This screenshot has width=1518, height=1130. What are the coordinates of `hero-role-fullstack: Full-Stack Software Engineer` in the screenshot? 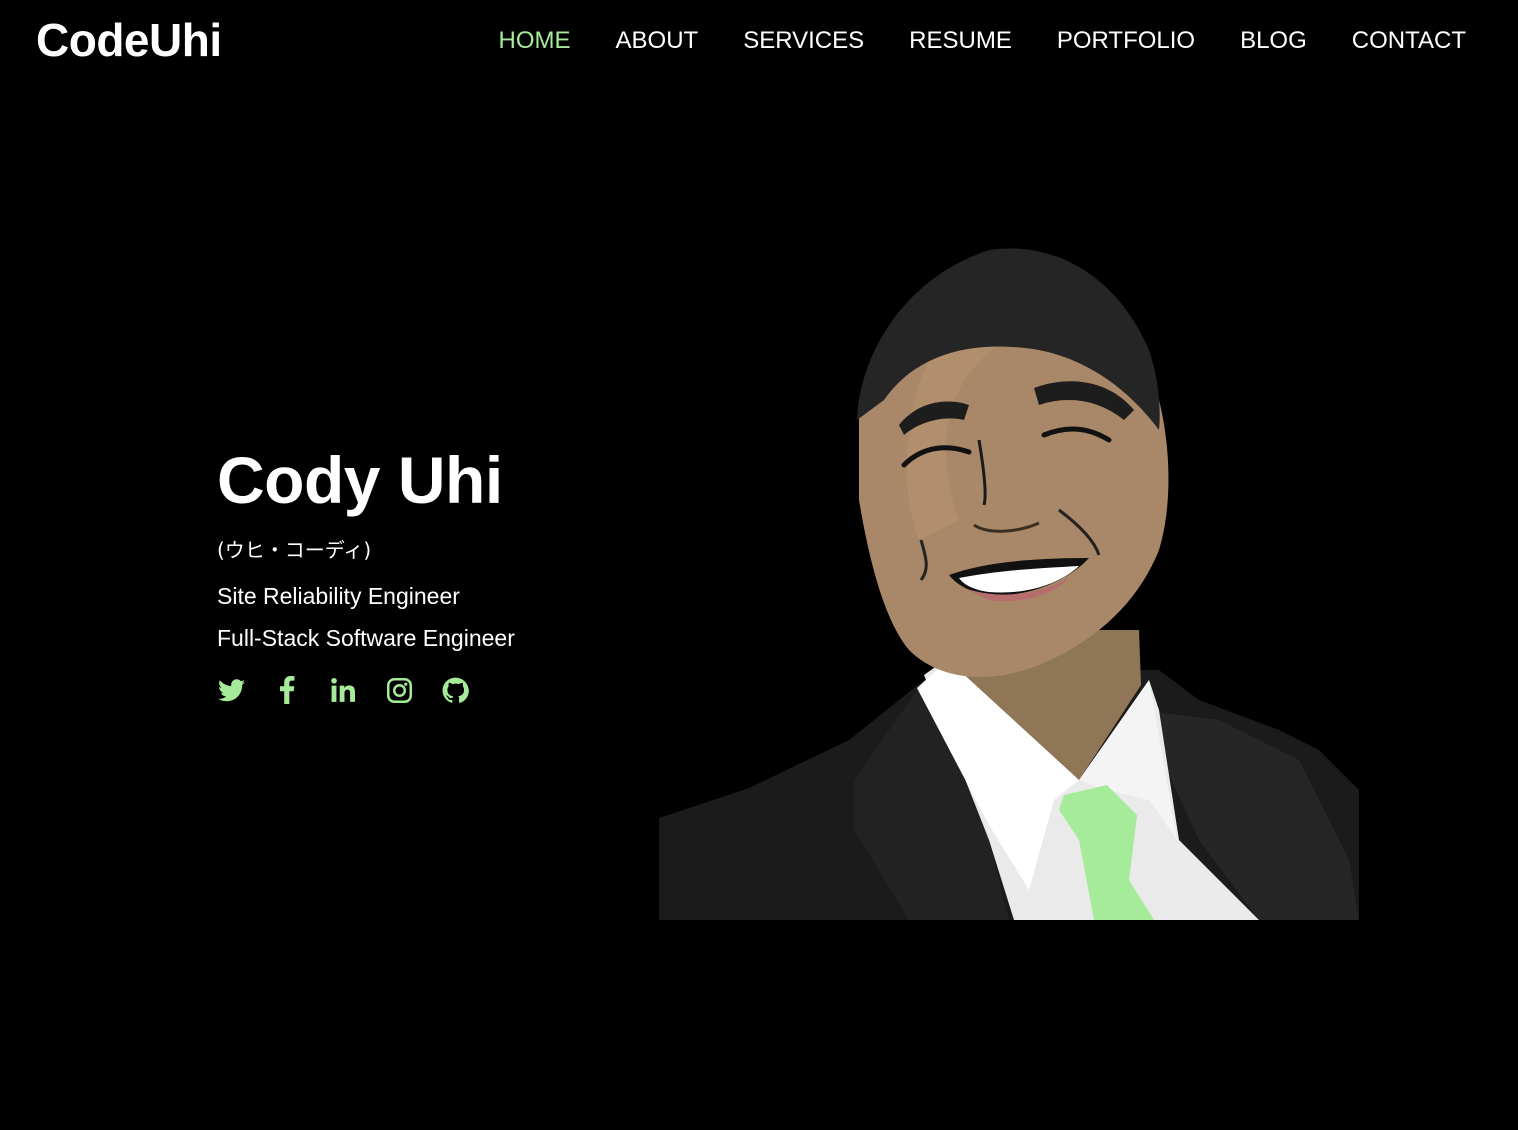 It's located at (366, 638).